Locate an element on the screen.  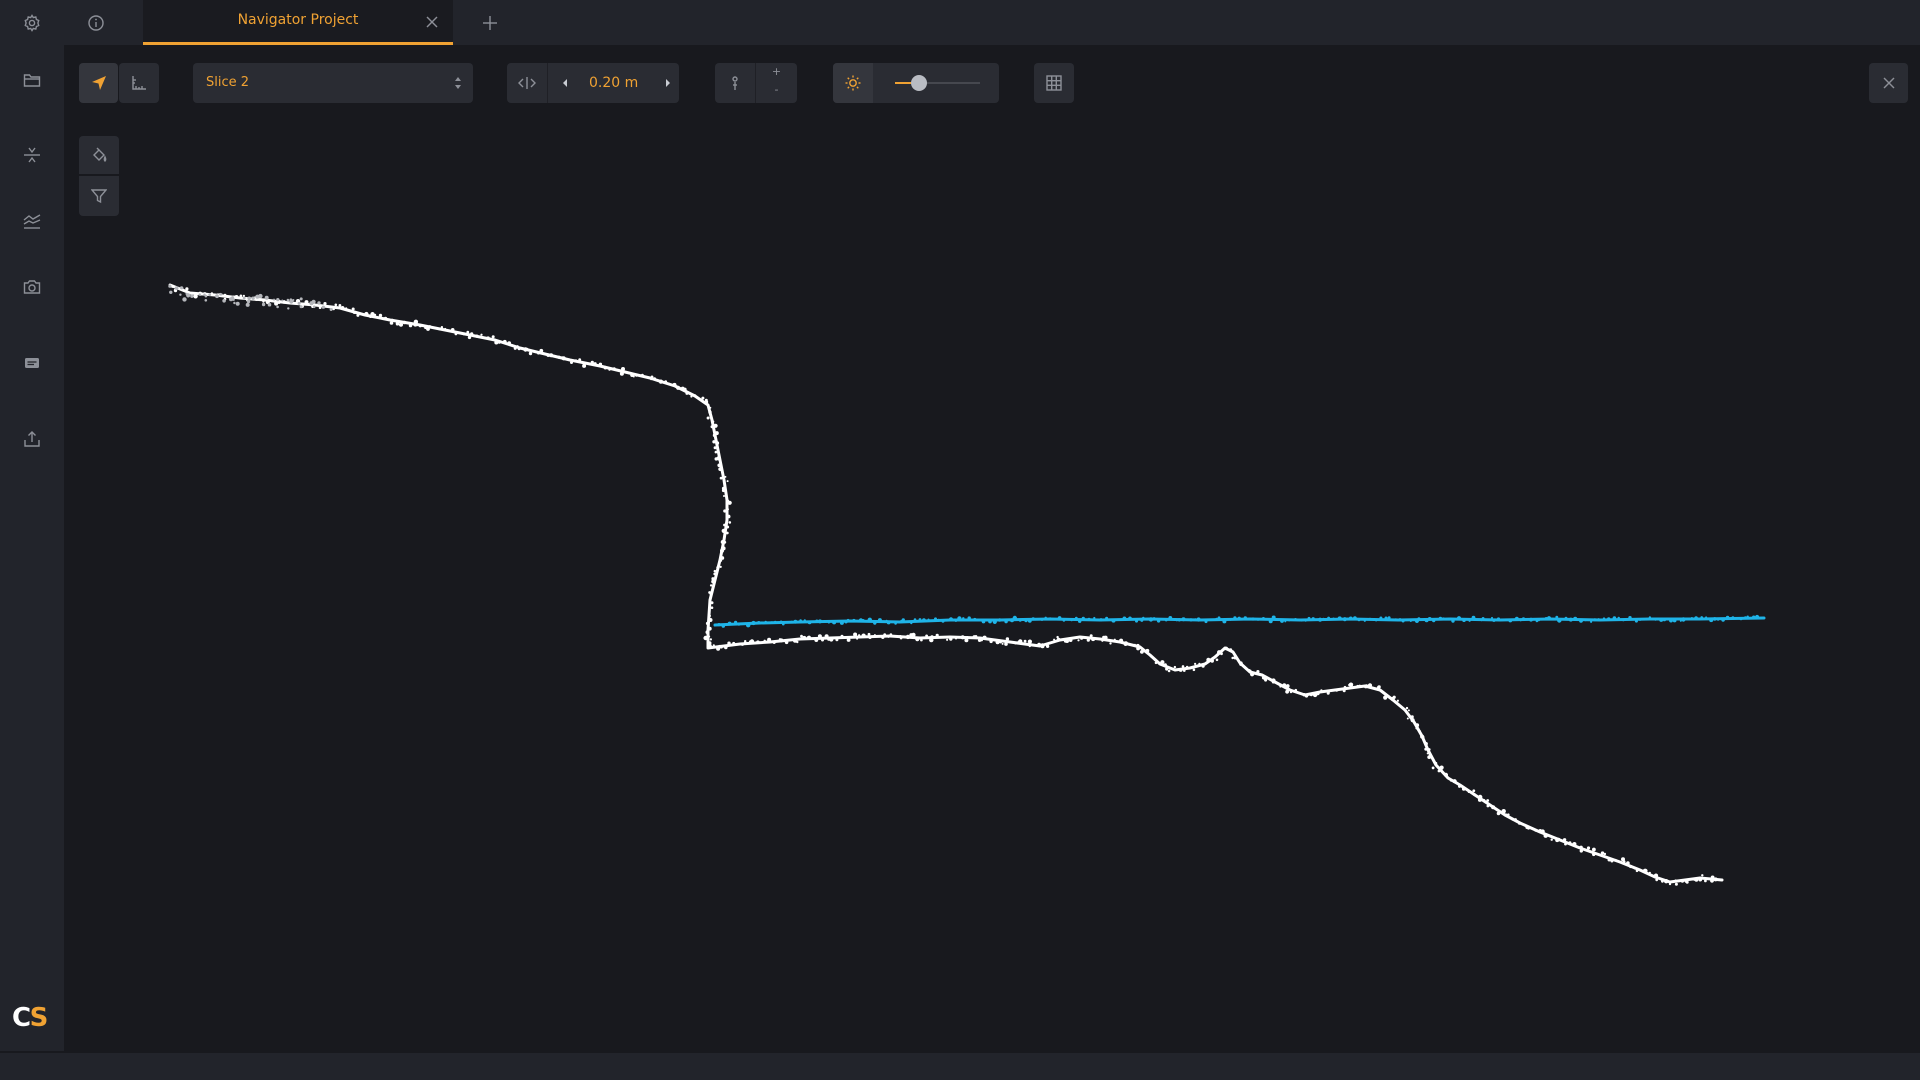
sidebar-item-projects is located at coordinates (32, 80).